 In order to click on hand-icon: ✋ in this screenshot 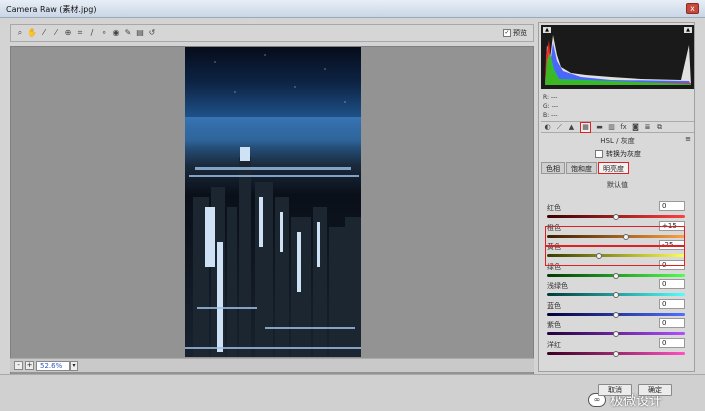, I will do `click(32, 33)`.